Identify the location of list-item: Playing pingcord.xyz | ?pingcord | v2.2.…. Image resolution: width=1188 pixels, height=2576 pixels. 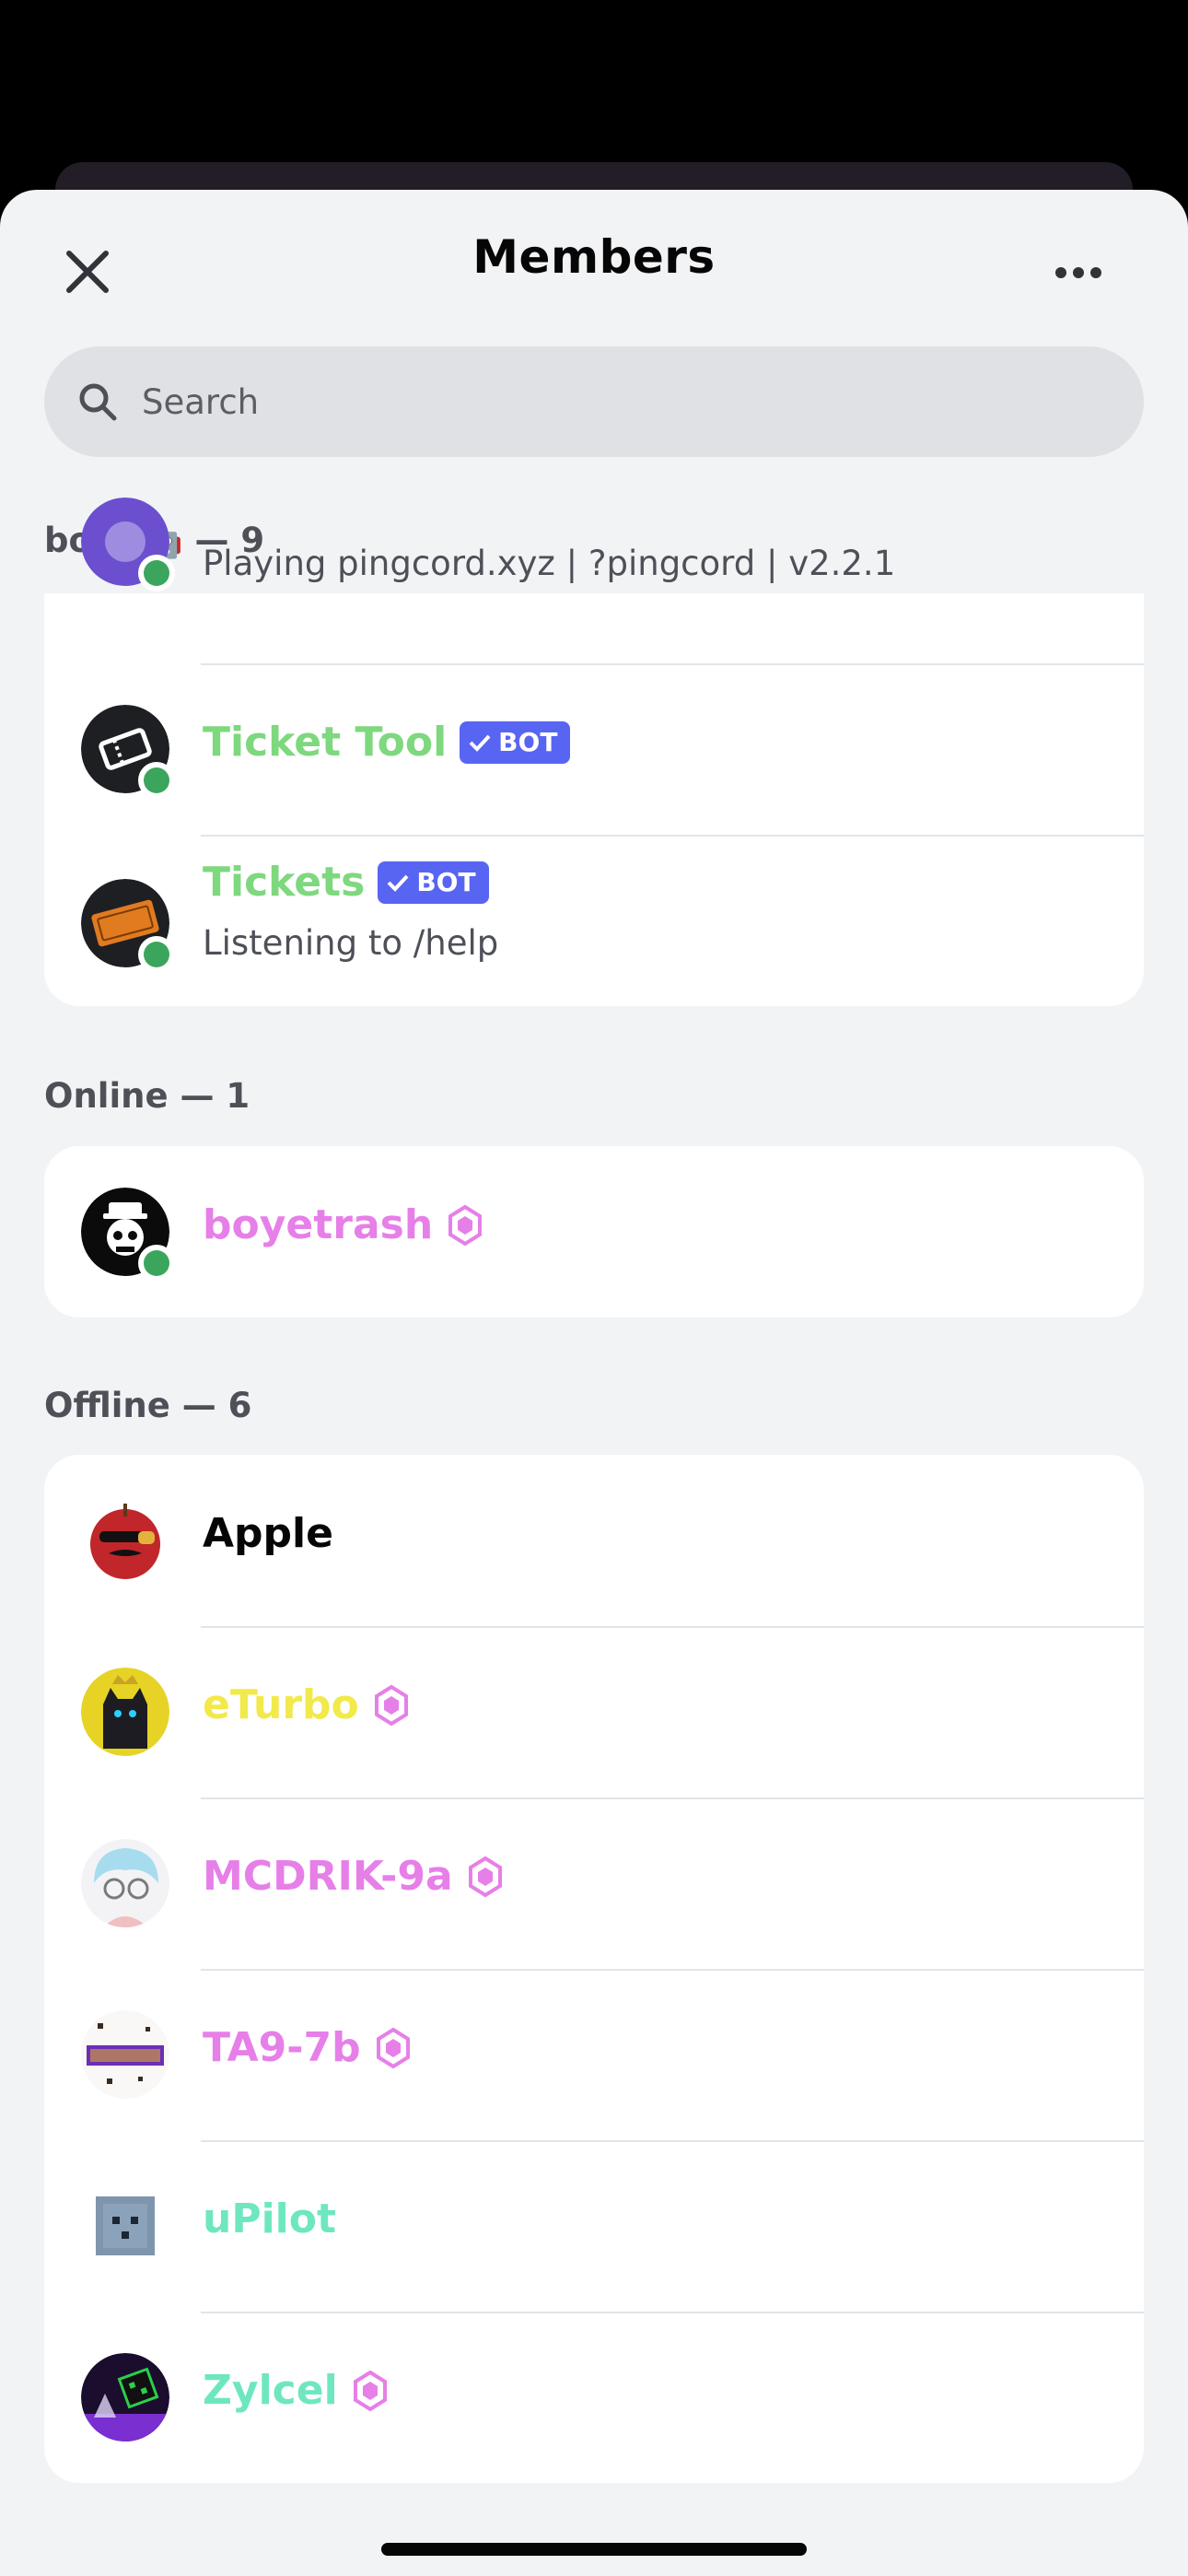
(594, 564).